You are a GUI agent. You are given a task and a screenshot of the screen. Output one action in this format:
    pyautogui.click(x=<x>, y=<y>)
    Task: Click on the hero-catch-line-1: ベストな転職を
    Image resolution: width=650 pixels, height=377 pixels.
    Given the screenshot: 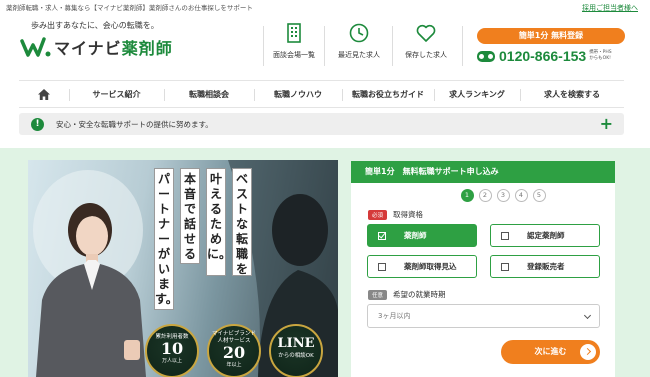 What is the action you would take?
    pyautogui.click(x=242, y=222)
    